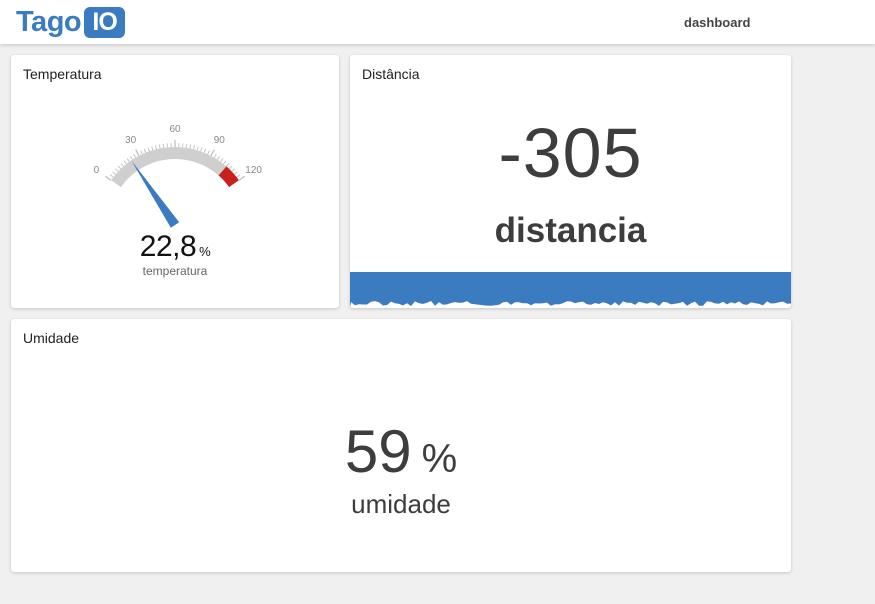  Describe the element at coordinates (220, 140) in the screenshot. I see `gauge-tick-label: 90` at that location.